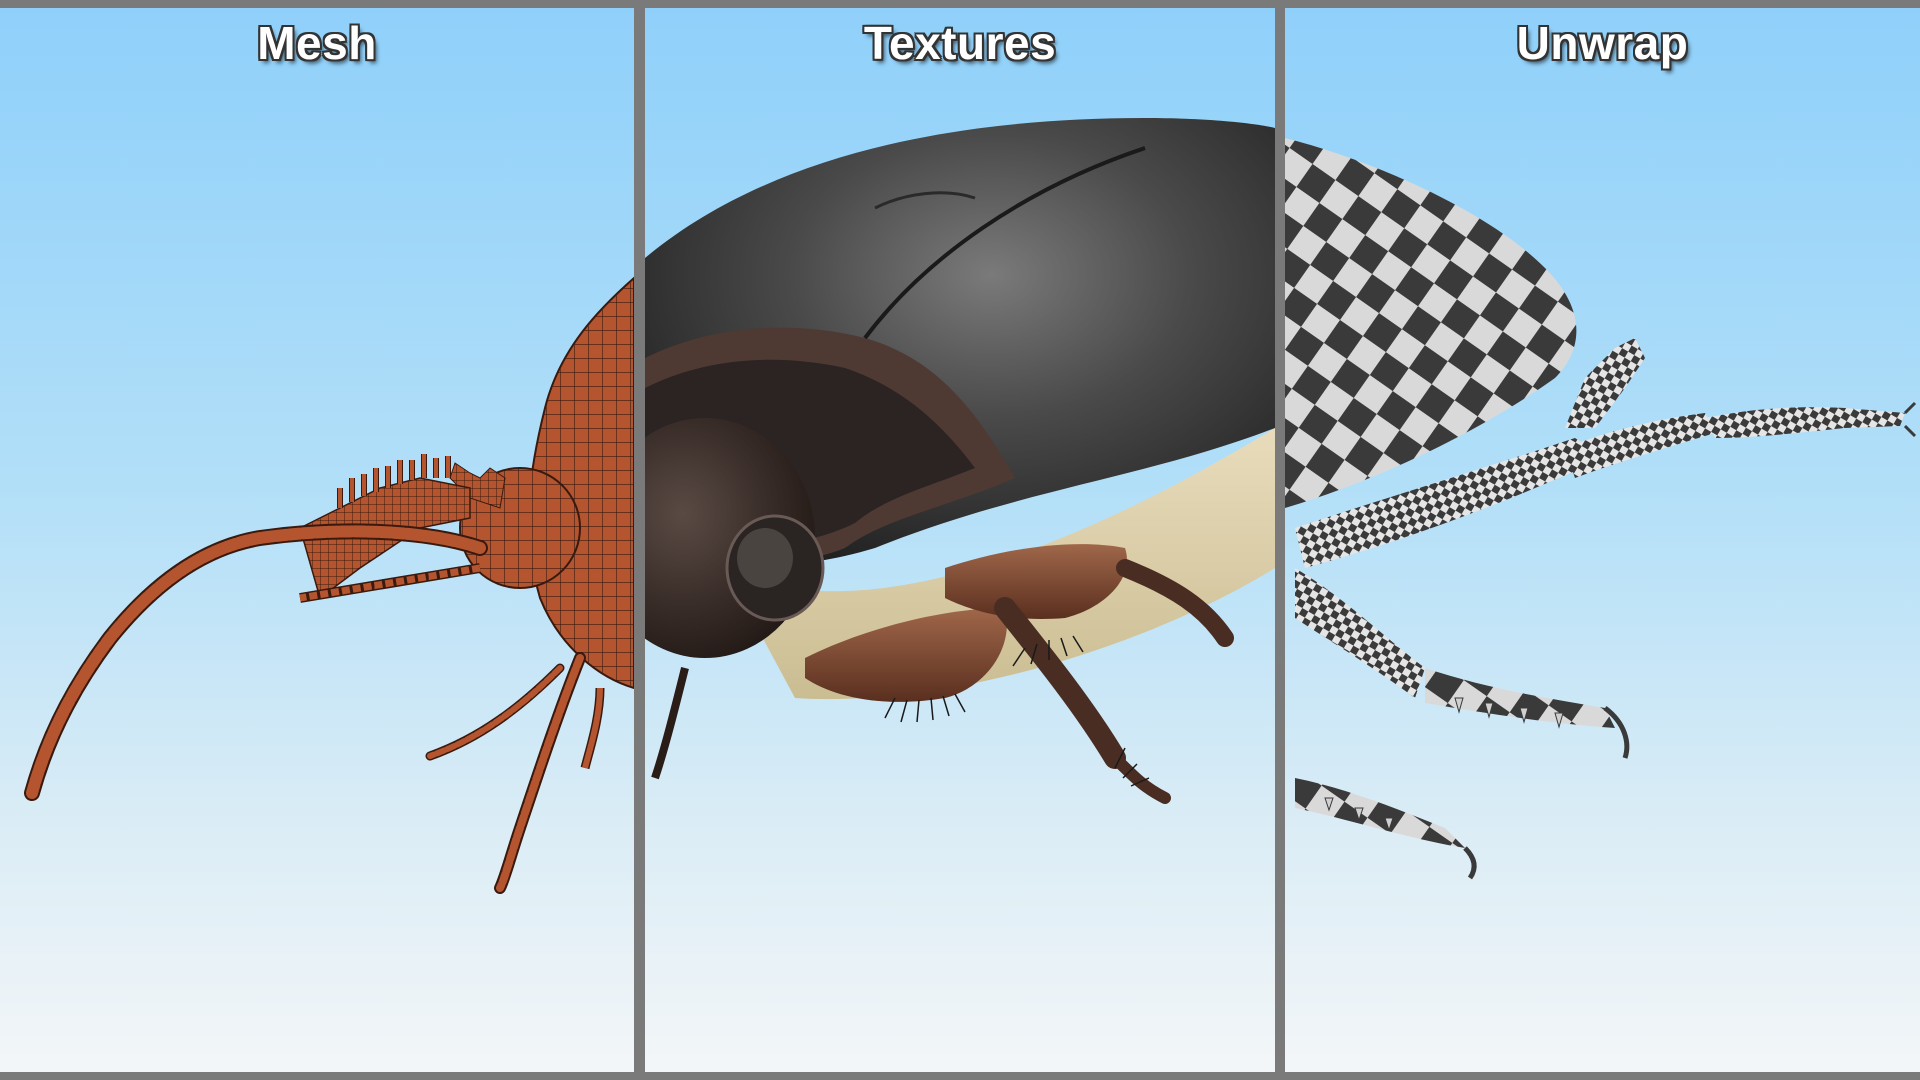 The height and width of the screenshot is (1080, 1920). Describe the element at coordinates (960, 43) in the screenshot. I see `textures-panel-title: Textures` at that location.